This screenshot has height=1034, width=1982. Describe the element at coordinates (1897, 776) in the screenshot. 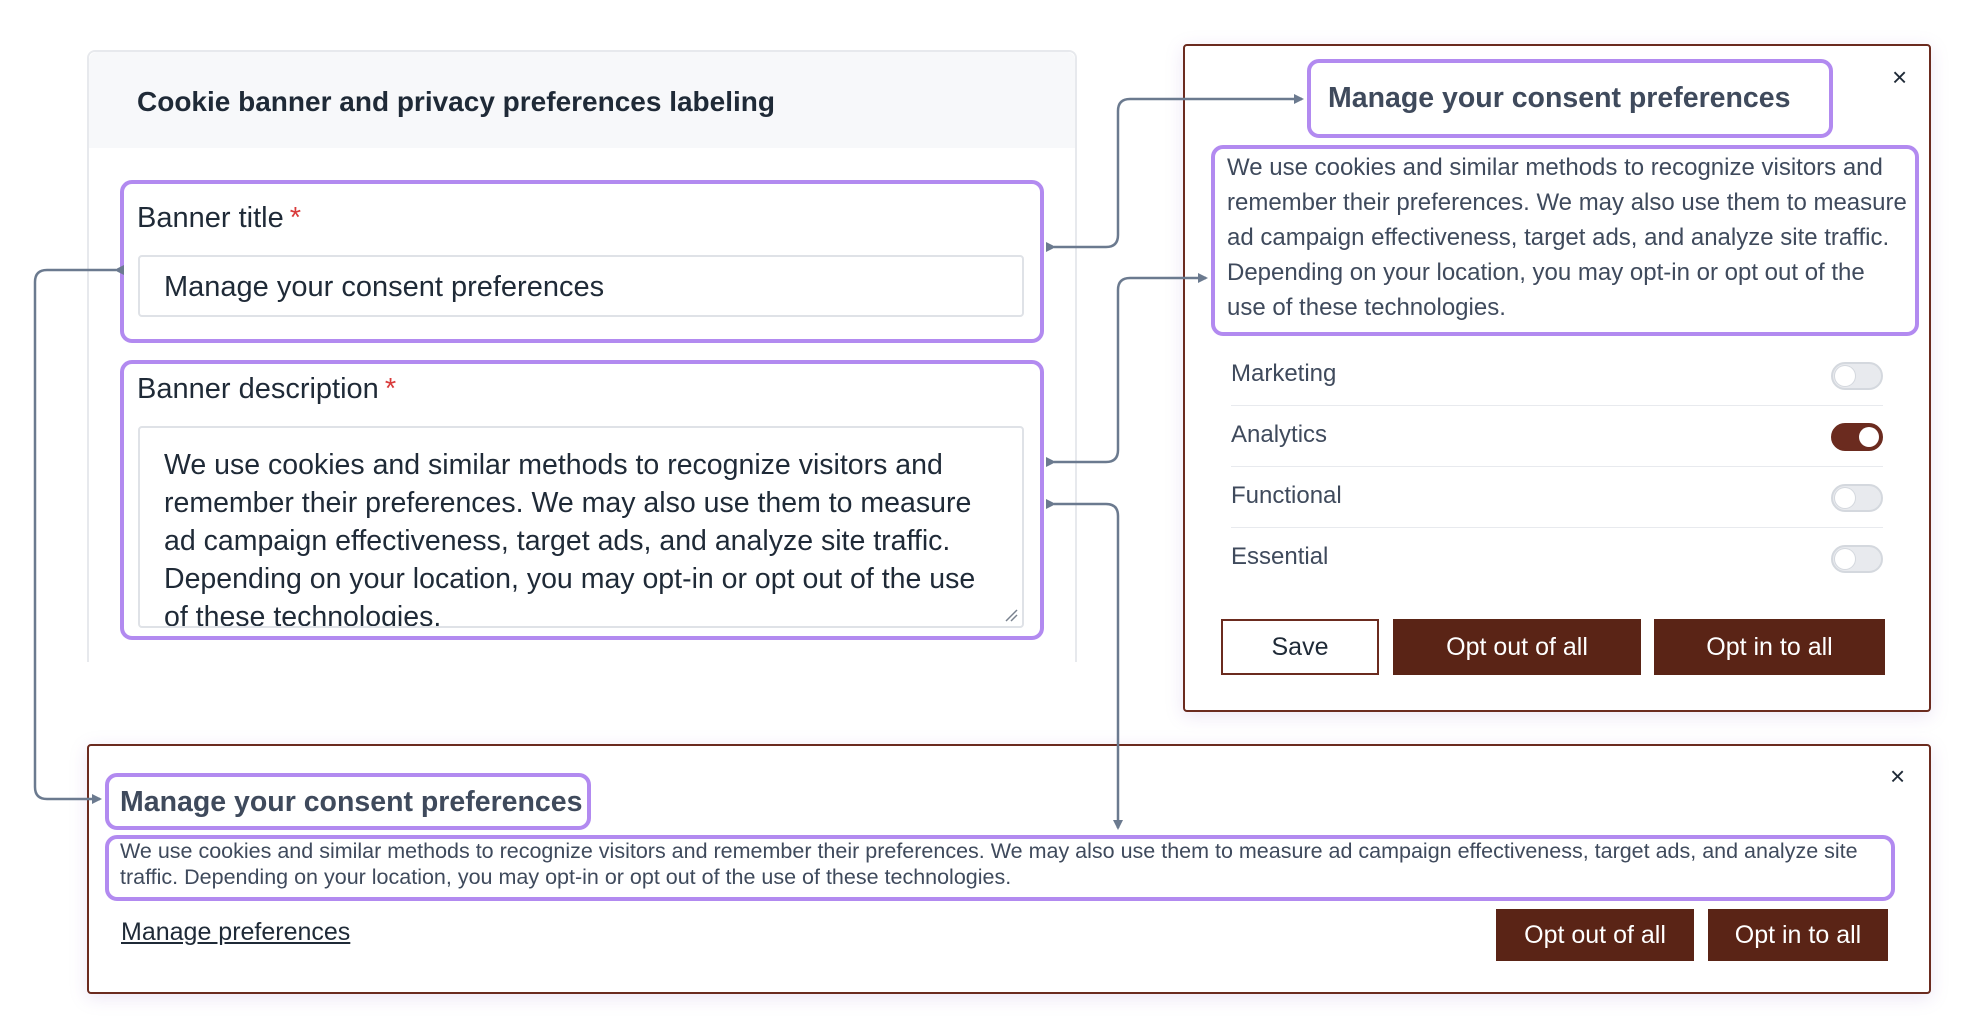

I see `banner-close-icon: ×` at that location.